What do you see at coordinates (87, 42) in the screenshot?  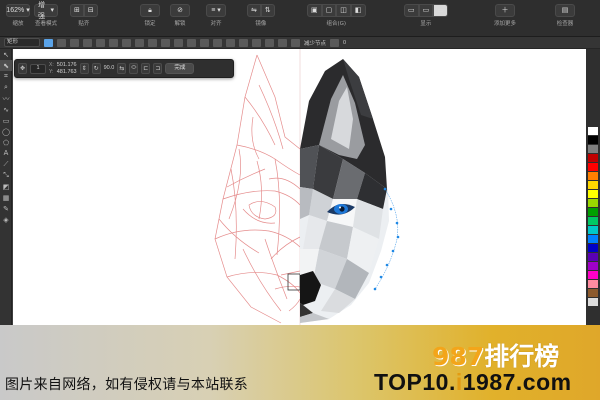 I see `join-nodes-icon` at bounding box center [87, 42].